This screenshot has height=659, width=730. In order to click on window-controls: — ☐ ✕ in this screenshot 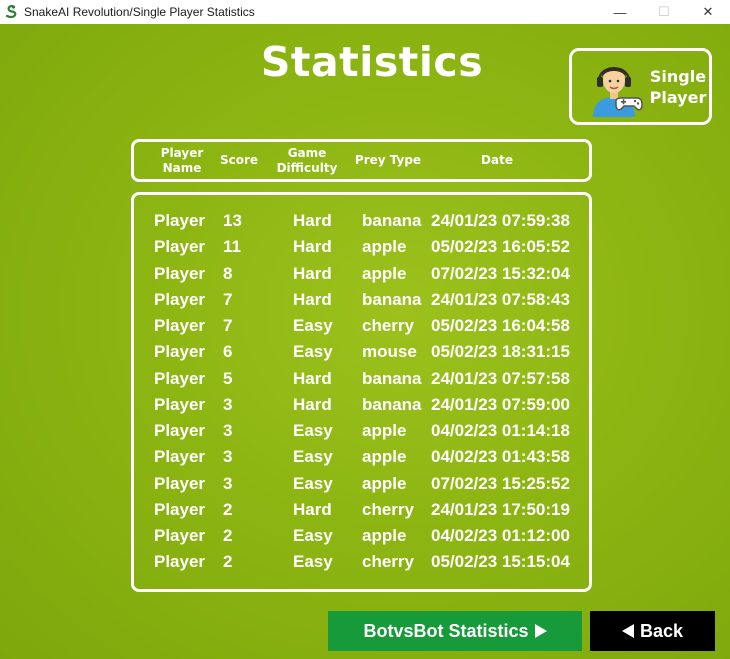, I will do `click(664, 12)`.